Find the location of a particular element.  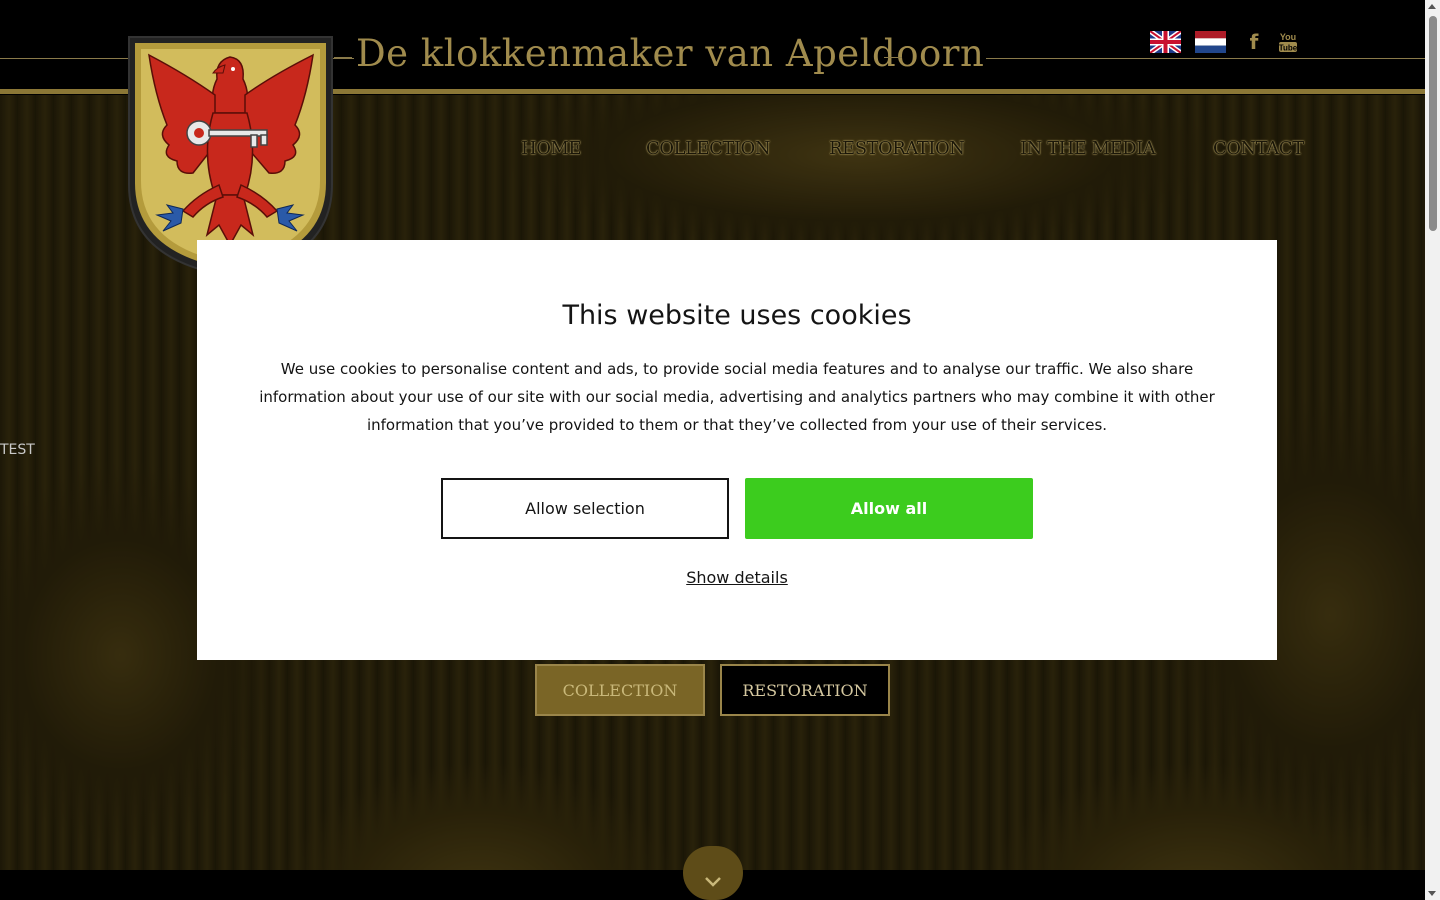

allow-selection-button: Allow selection is located at coordinates (585, 508).